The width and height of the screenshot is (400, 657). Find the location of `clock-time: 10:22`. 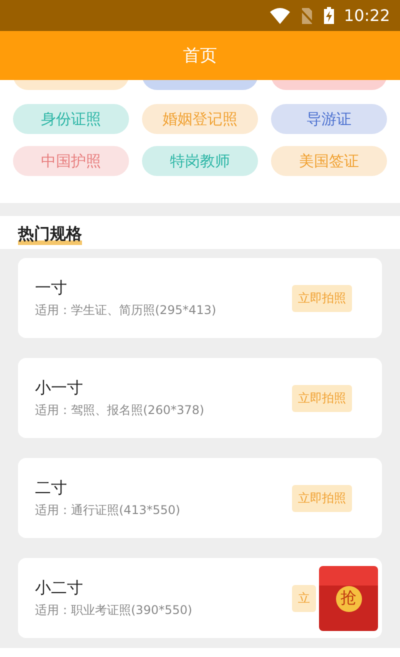

clock-time: 10:22 is located at coordinates (367, 15).